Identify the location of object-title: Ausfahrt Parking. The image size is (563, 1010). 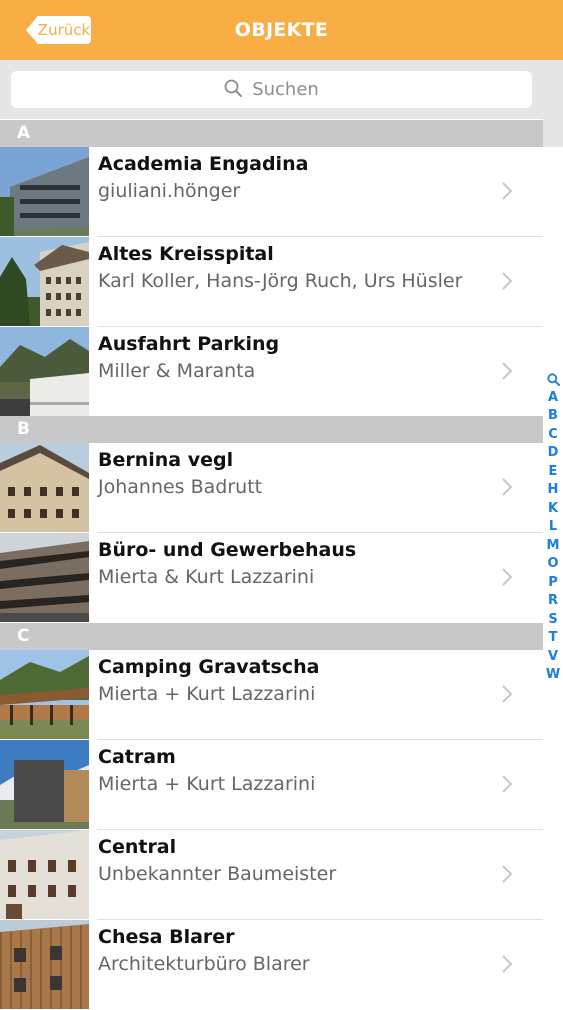
(189, 344).